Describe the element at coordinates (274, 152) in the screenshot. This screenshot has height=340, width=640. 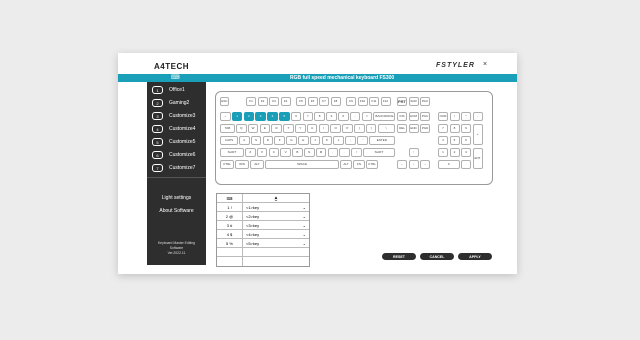
I see `key-c: C` at that location.